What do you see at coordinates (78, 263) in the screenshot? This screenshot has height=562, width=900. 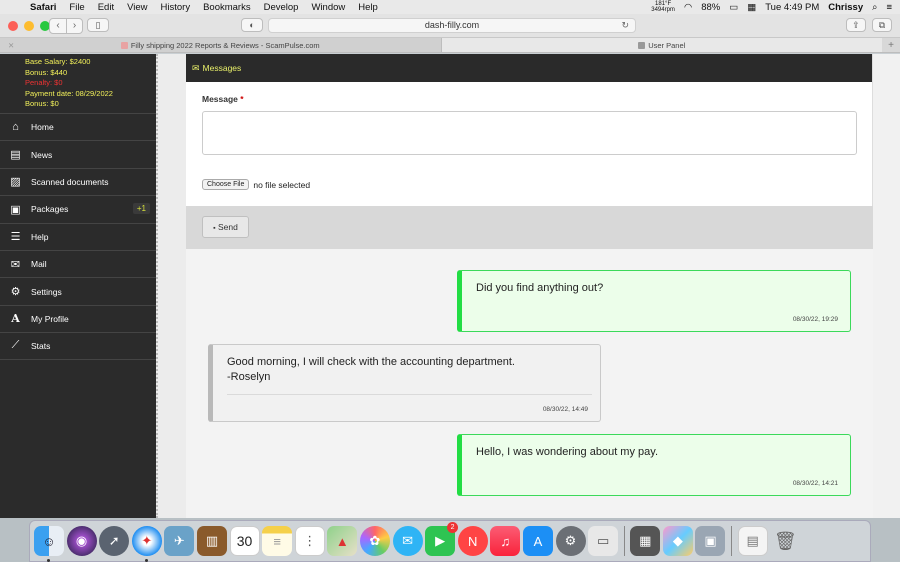 I see `sidebar-item-mail: ✉ Mail` at bounding box center [78, 263].